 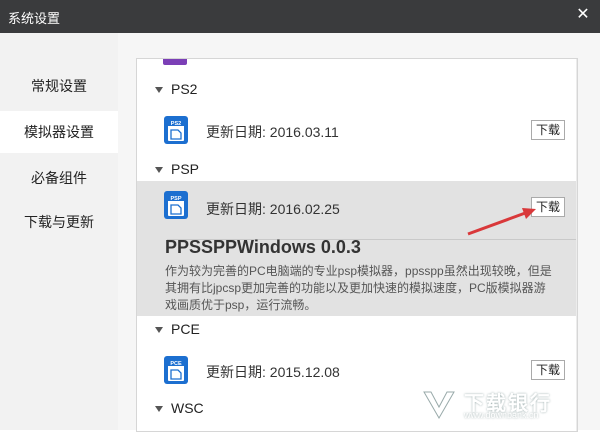 What do you see at coordinates (59, 86) in the screenshot?
I see `sidebar-item-general: 常规设置` at bounding box center [59, 86].